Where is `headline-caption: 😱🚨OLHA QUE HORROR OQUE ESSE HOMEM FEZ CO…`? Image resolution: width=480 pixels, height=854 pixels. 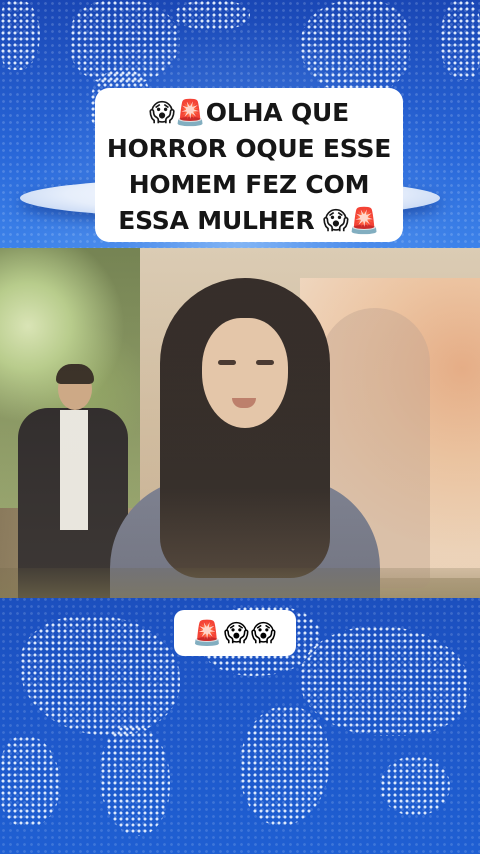 headline-caption: 😱🚨OLHA QUE HORROR OQUE ESSE HOMEM FEZ CO… is located at coordinates (249, 166).